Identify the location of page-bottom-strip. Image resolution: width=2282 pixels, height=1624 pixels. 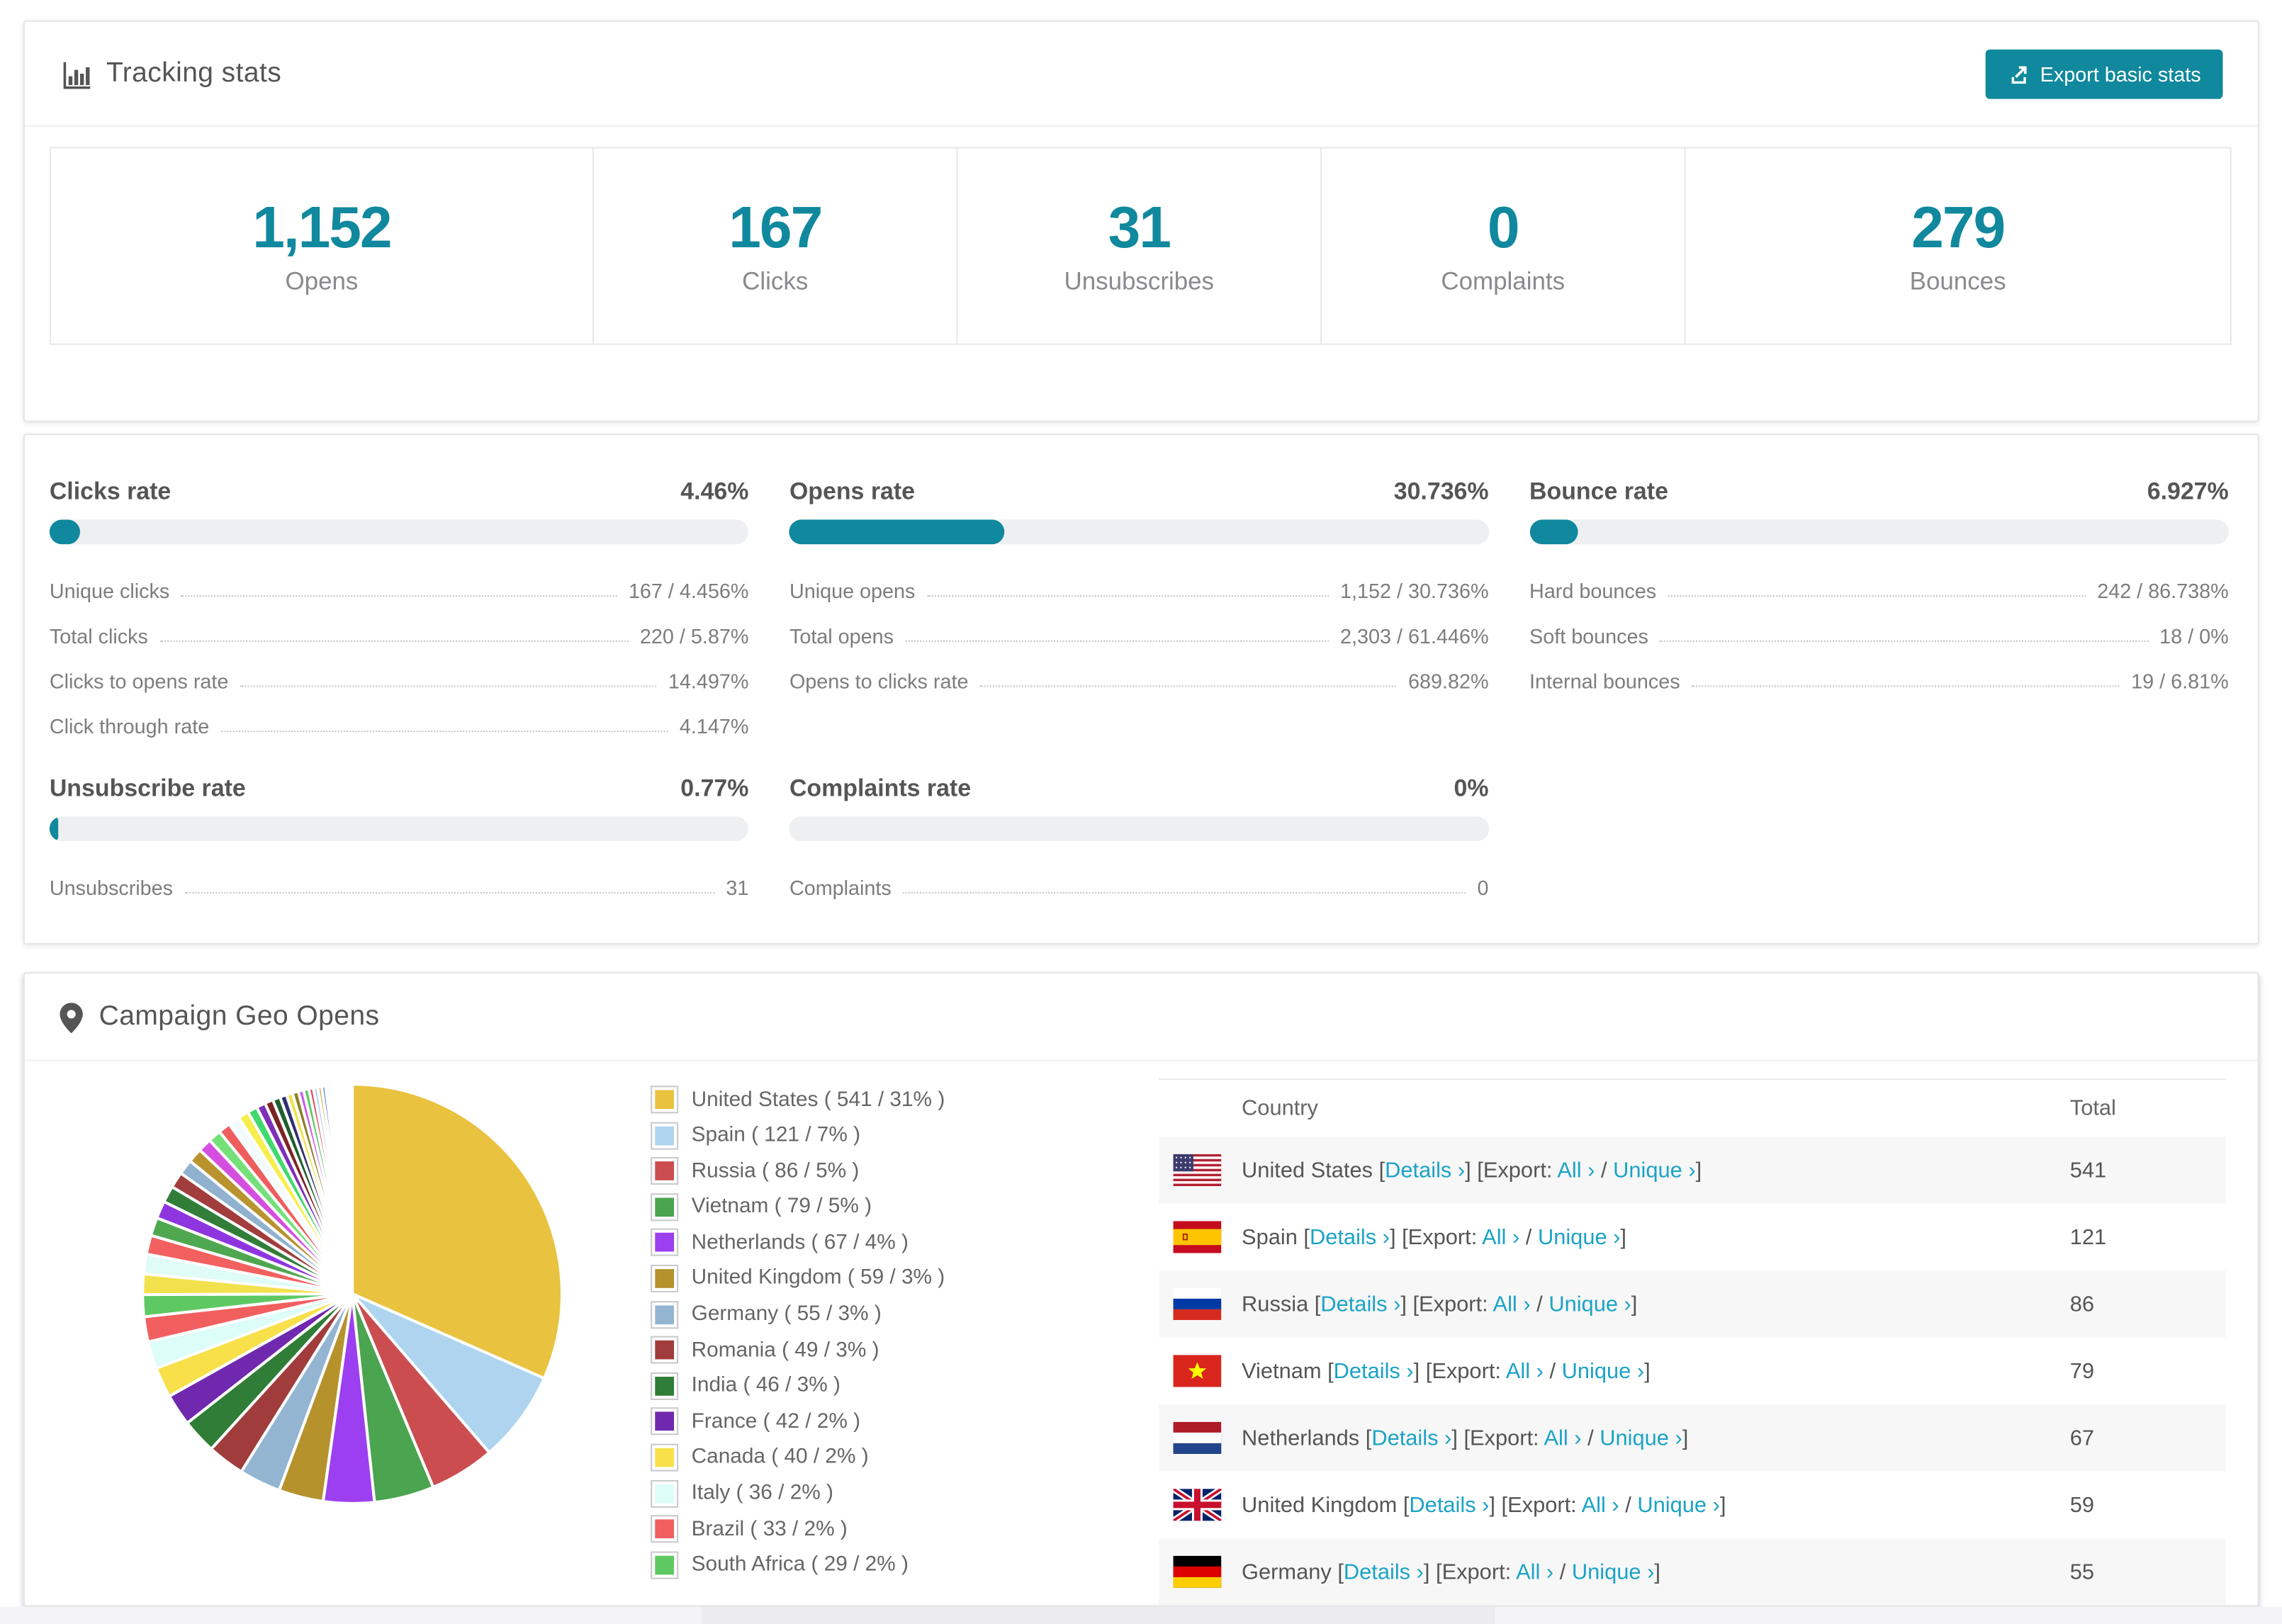
(1141, 1615).